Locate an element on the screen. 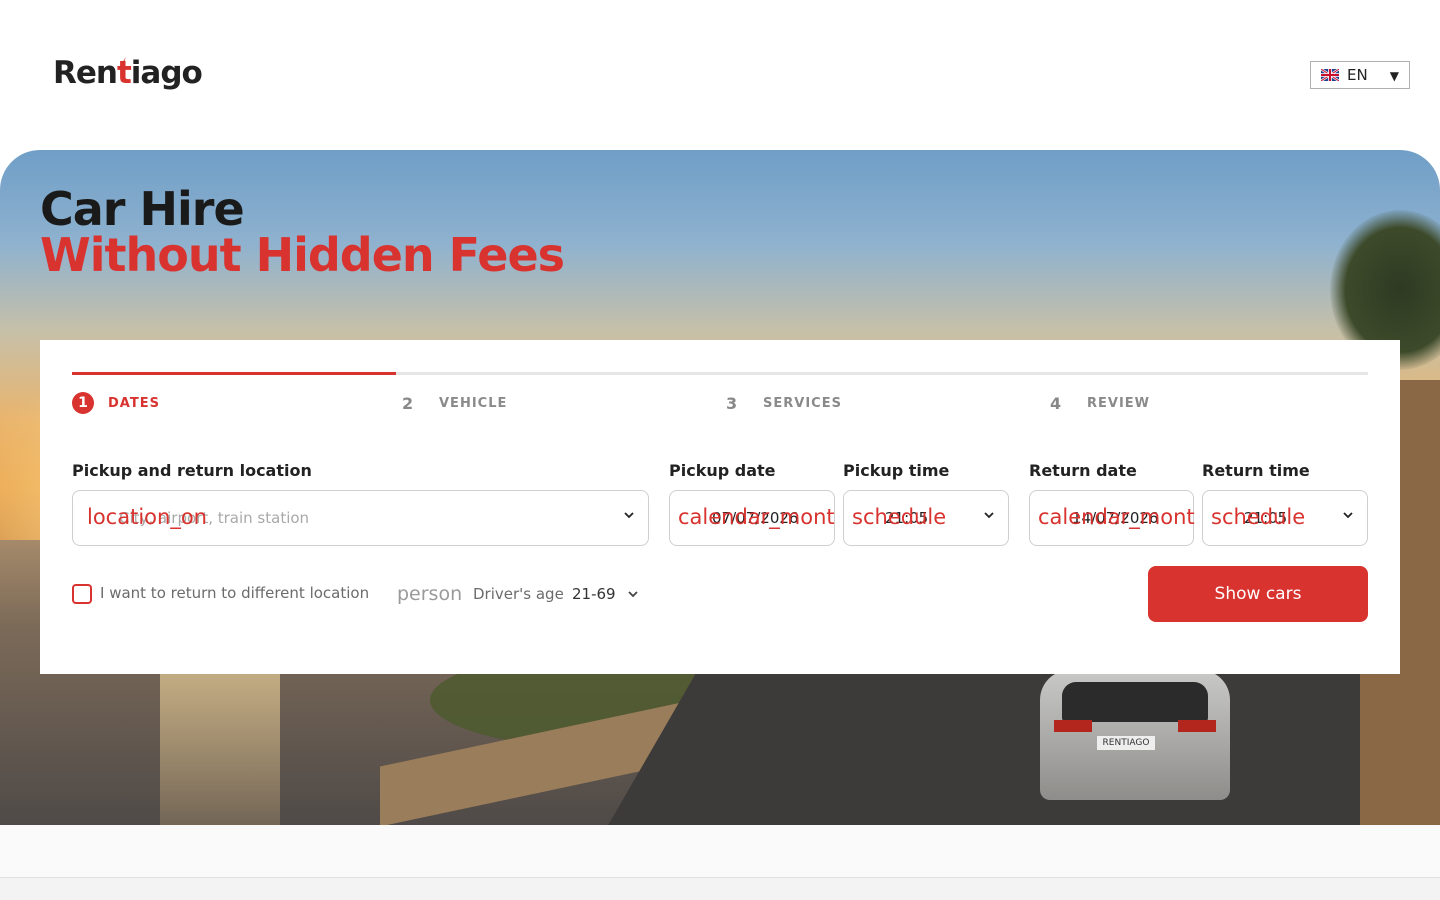 Image resolution: width=1440 pixels, height=900 pixels. pickup-time-select: 21:05 schedule is located at coordinates (926, 518).